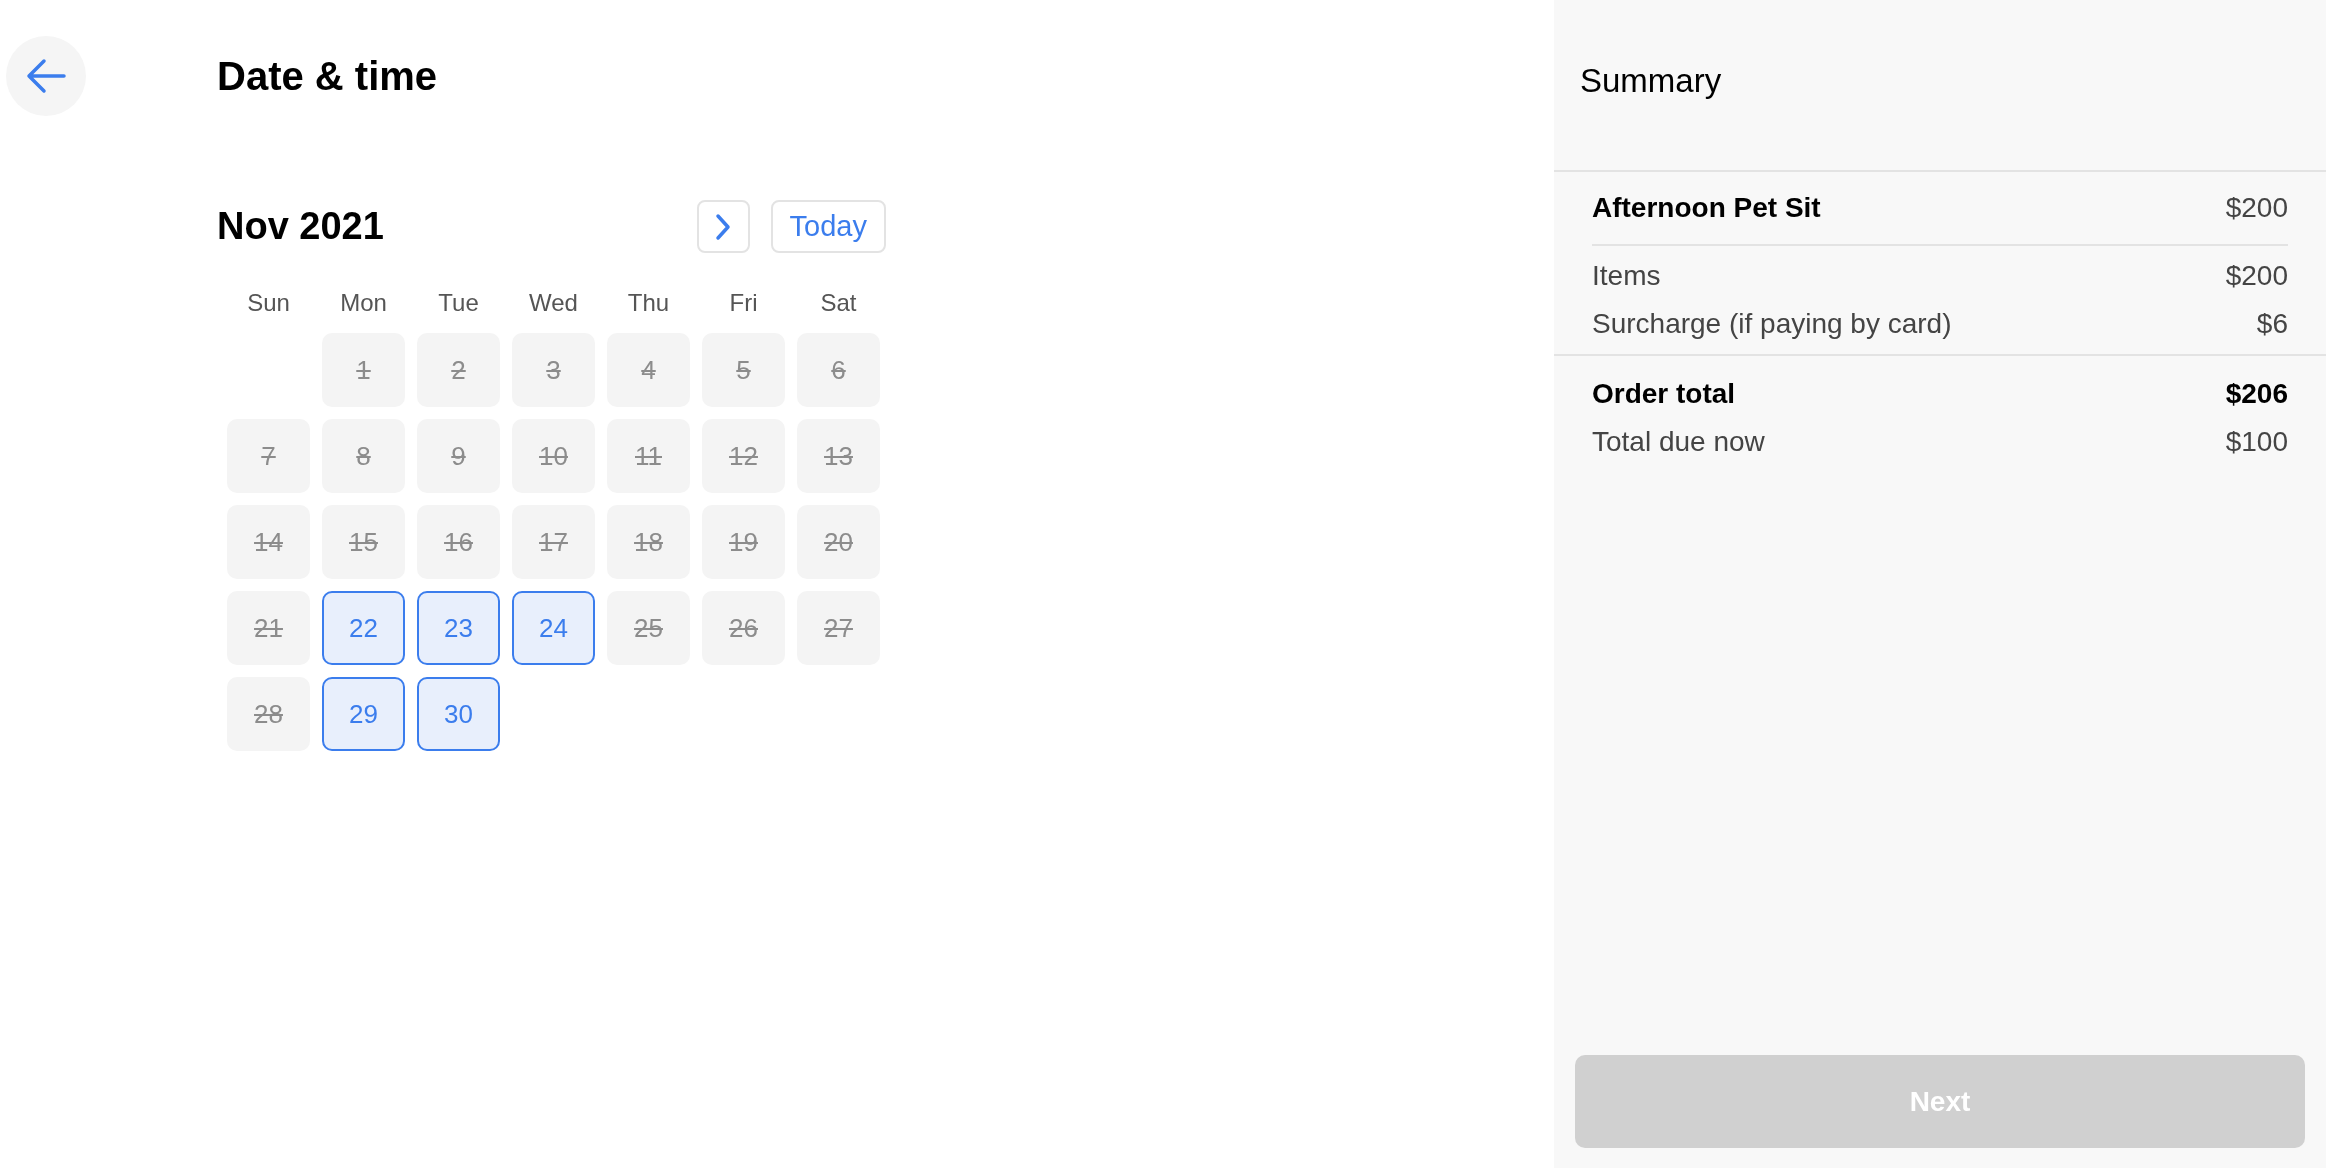 This screenshot has width=2326, height=1168. Describe the element at coordinates (838, 370) in the screenshot. I see `calendar-day: 6` at that location.